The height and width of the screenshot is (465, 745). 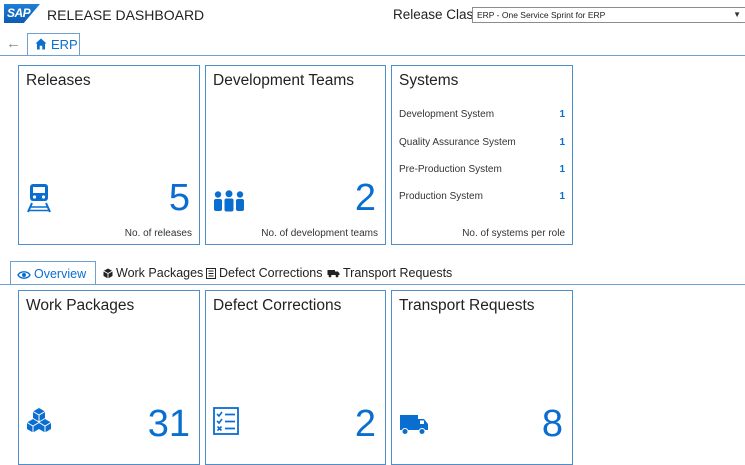 What do you see at coordinates (229, 201) in the screenshot?
I see `team-icon` at bounding box center [229, 201].